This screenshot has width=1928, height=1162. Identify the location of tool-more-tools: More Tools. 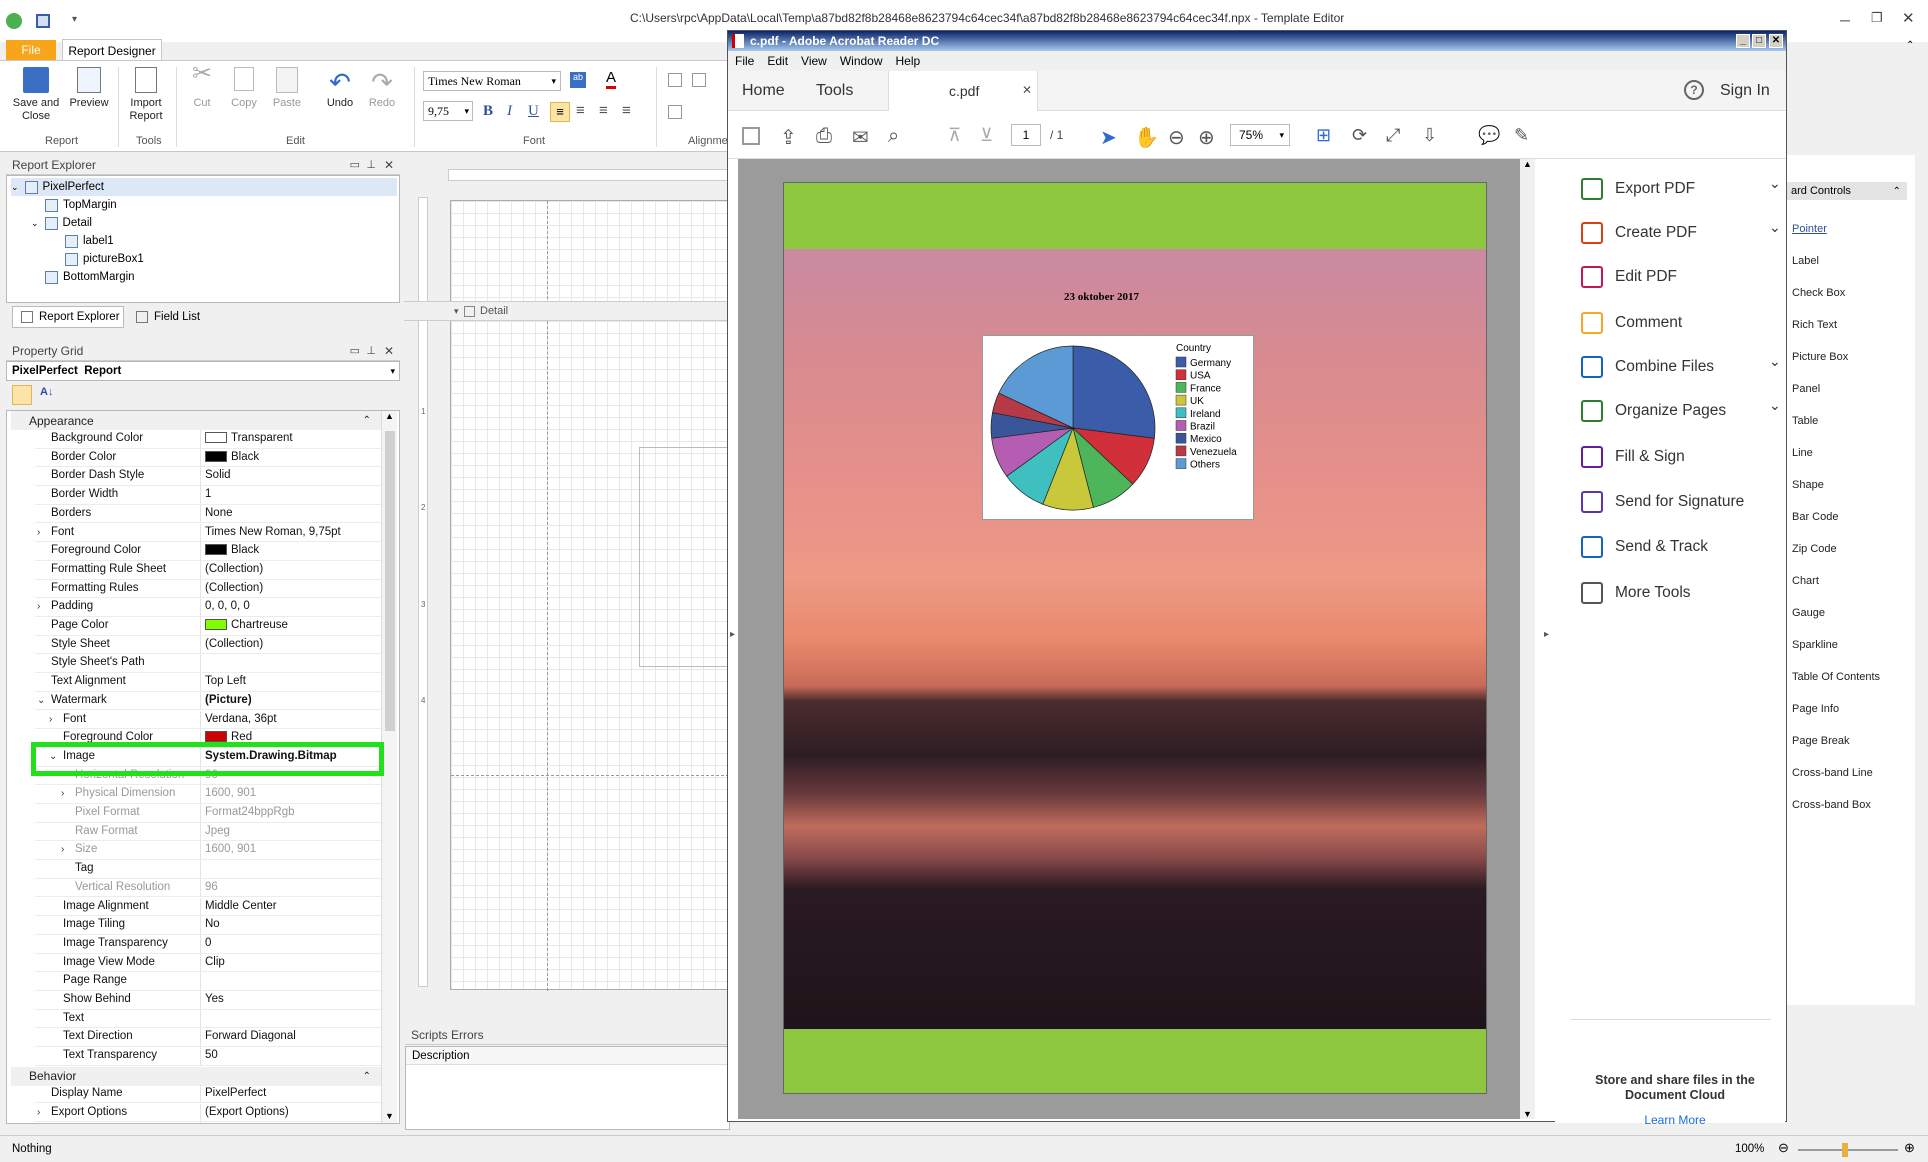
(1636, 593).